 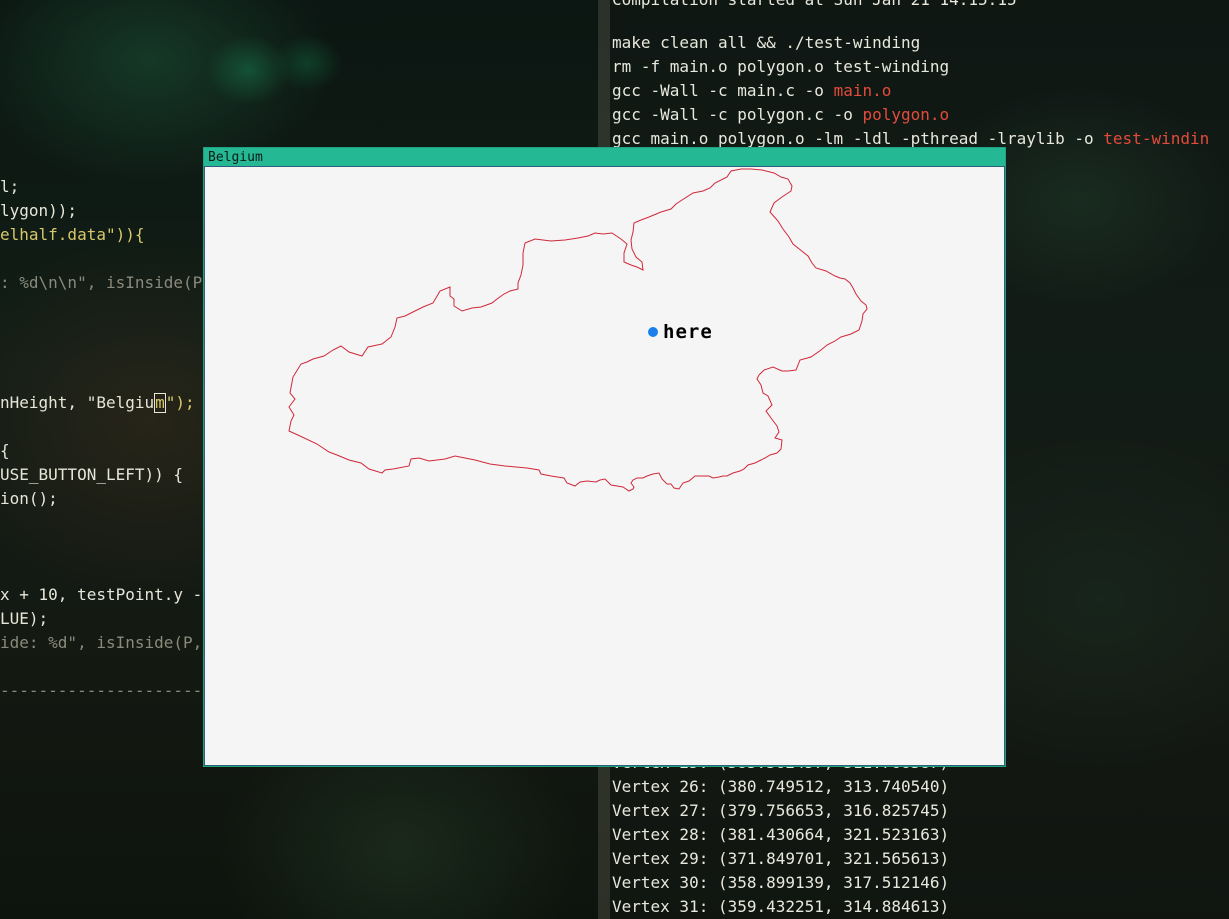 What do you see at coordinates (781, 810) in the screenshot?
I see `term-line: Vertex 27: (379.756653, 316.825745)` at bounding box center [781, 810].